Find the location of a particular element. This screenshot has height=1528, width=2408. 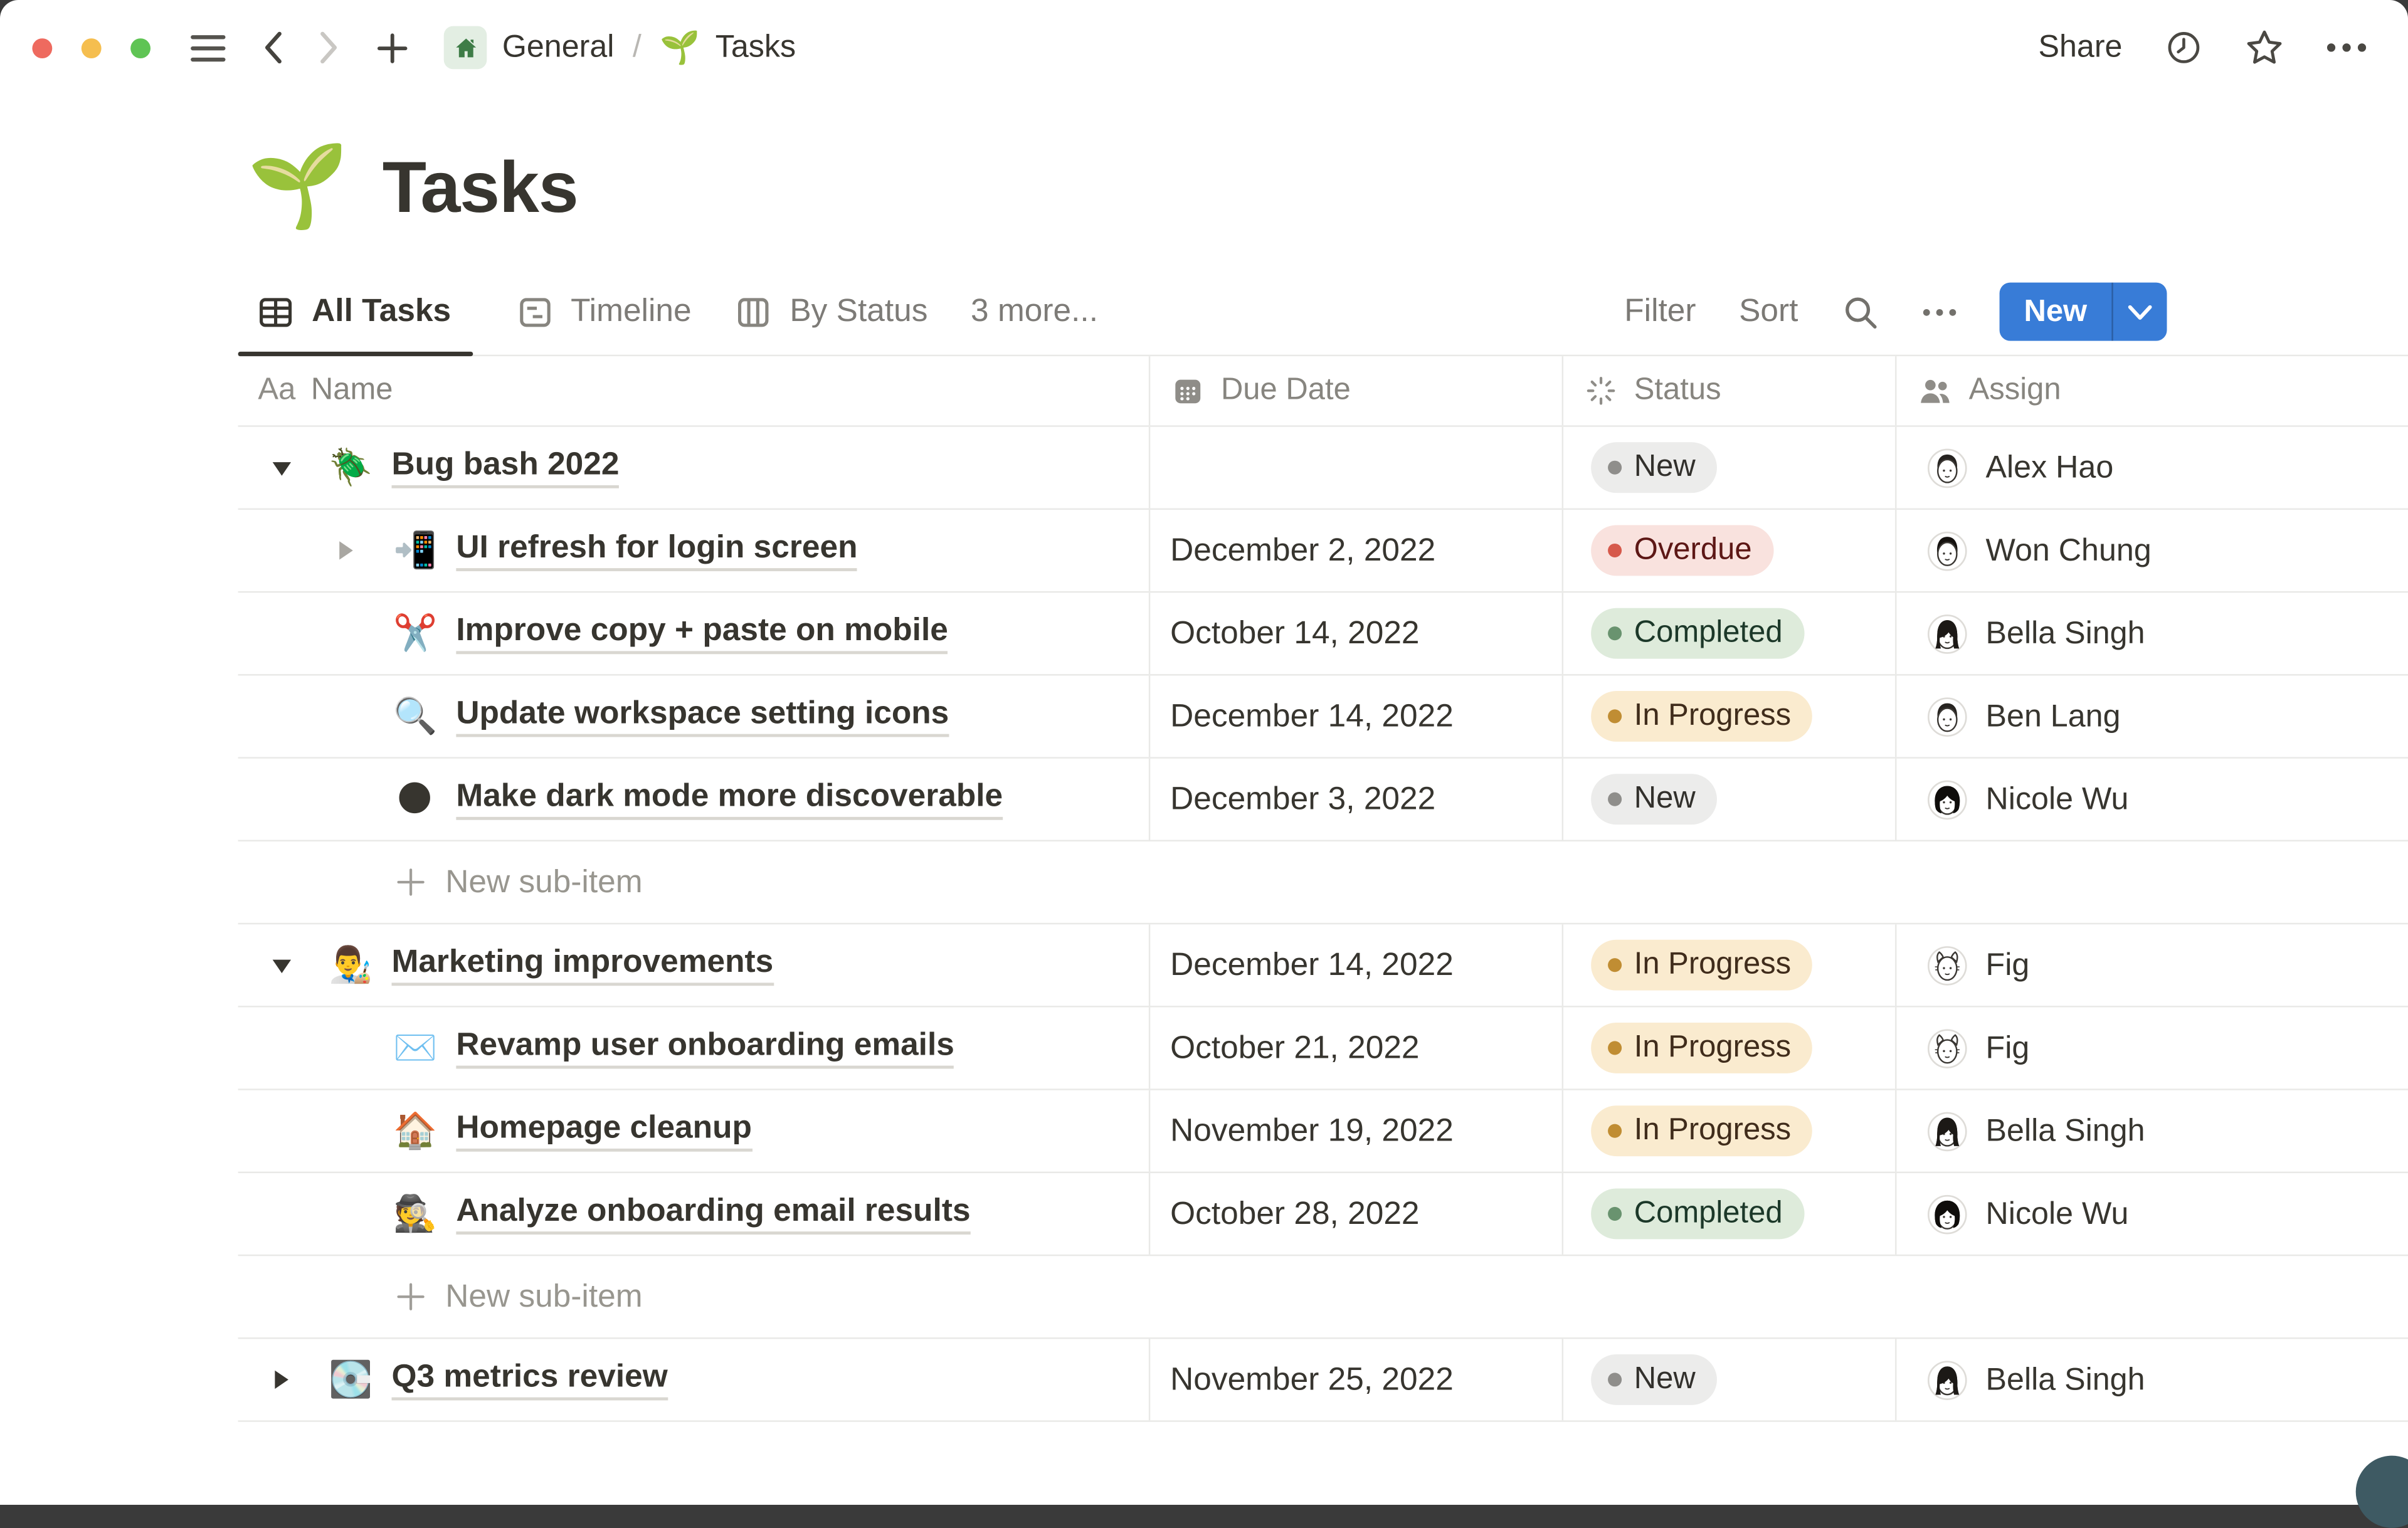

due-date-cell: November 25, 2022 is located at coordinates (1355, 1380).